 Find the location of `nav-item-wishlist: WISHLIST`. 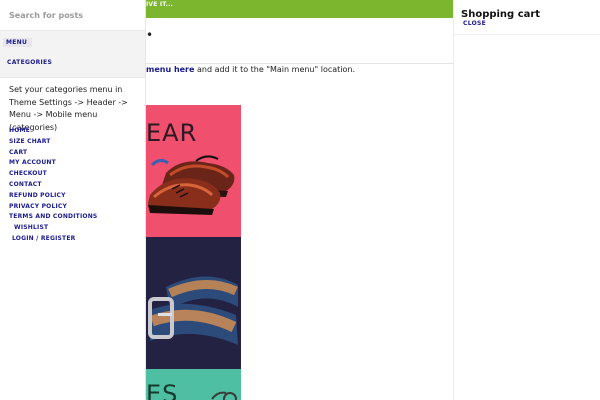

nav-item-wishlist: WISHLIST is located at coordinates (53, 228).